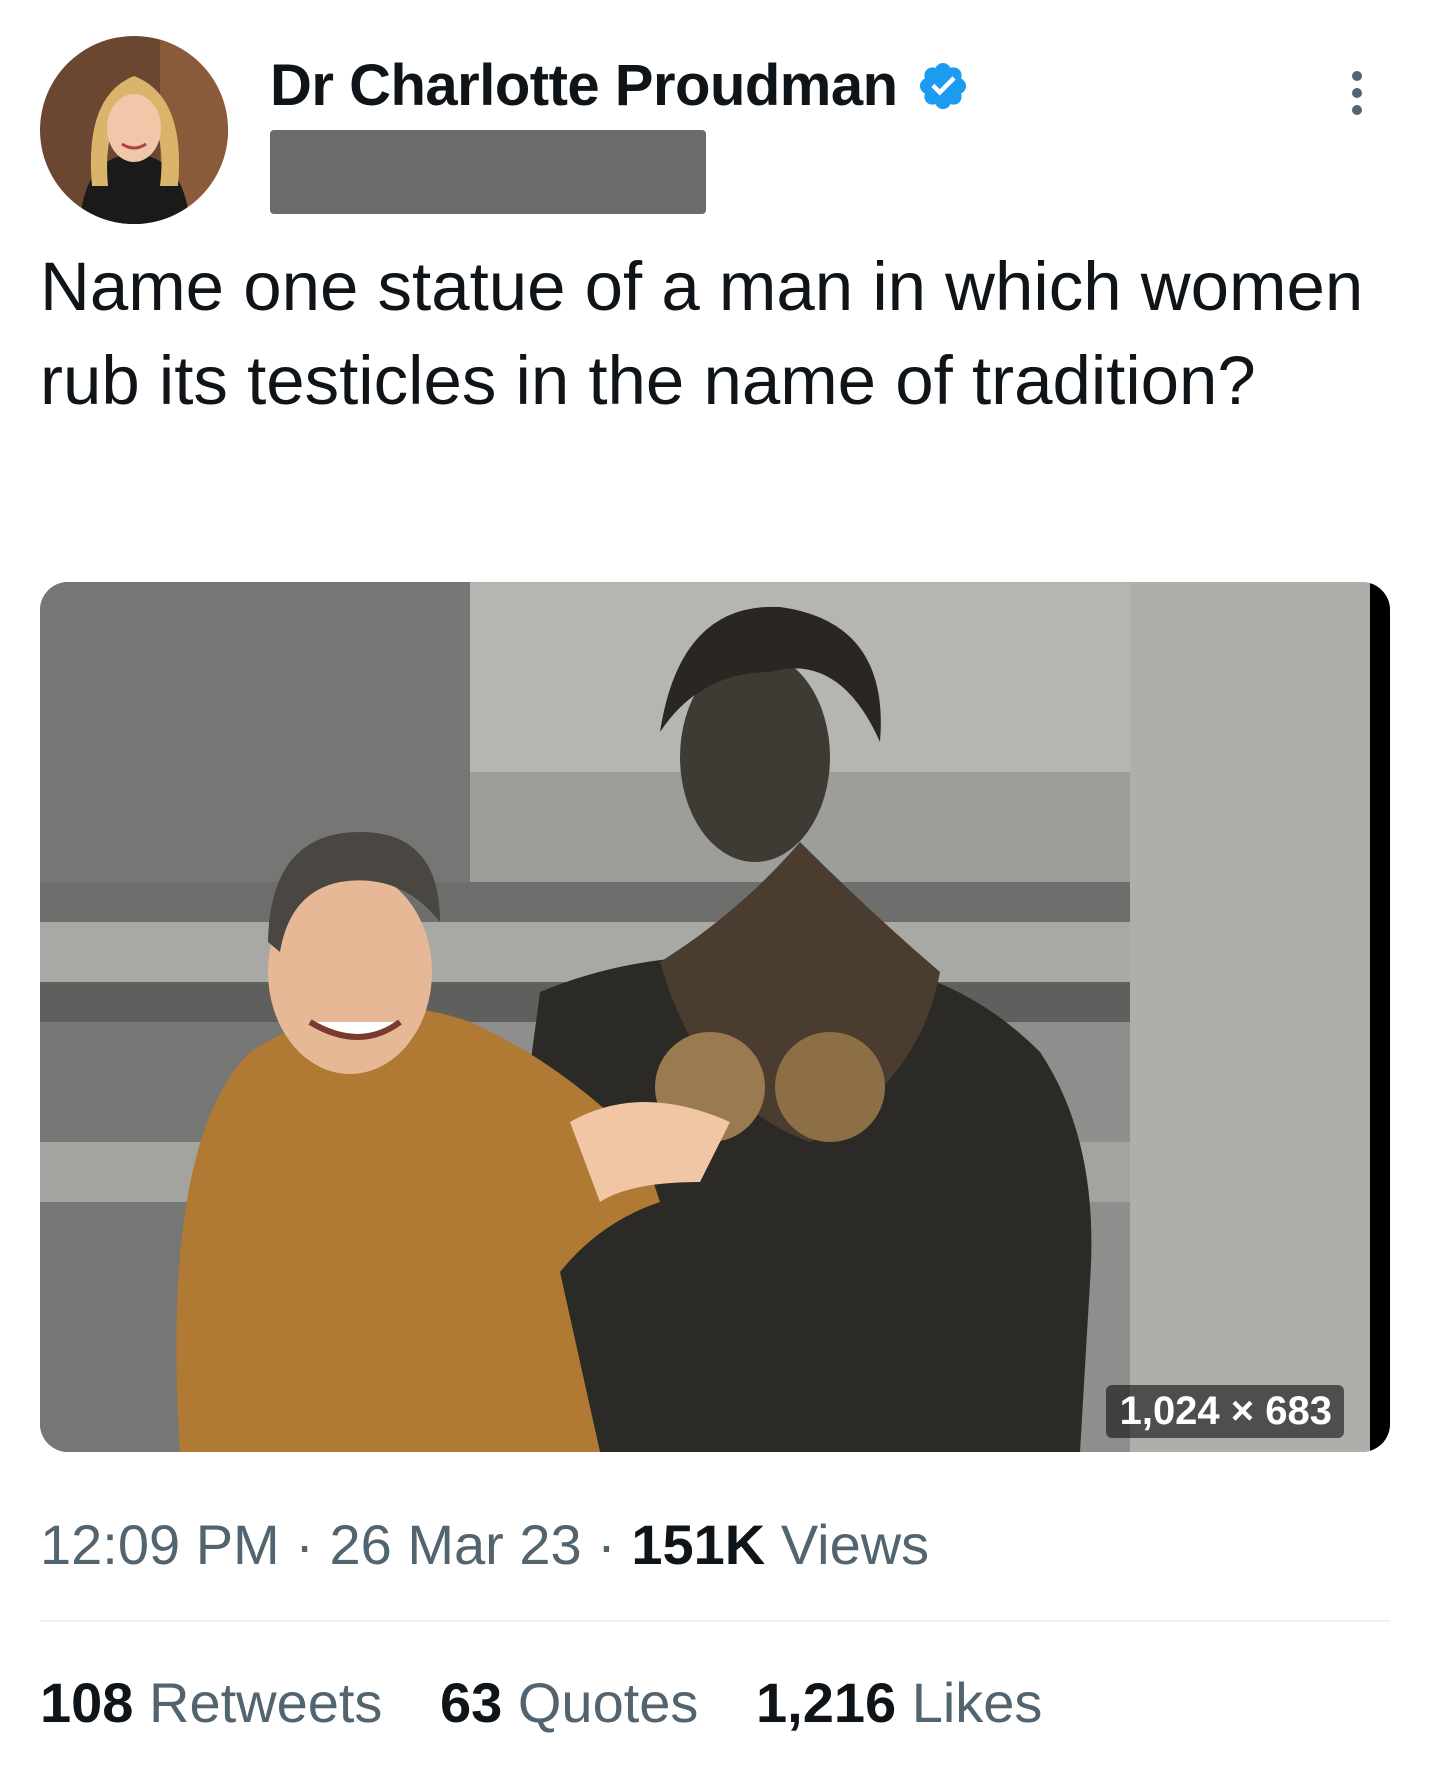 The image size is (1436, 1777). I want to click on likes-count: 1,216, so click(826, 1702).